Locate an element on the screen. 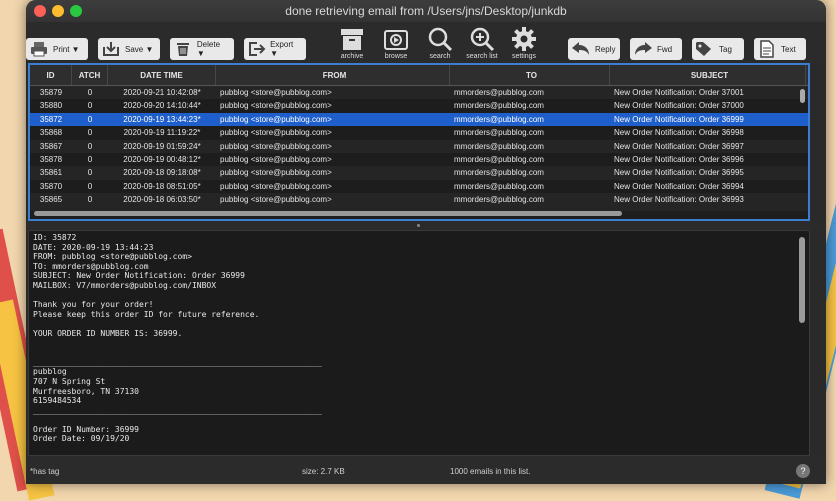  settings-button: settings is located at coordinates (524, 43).